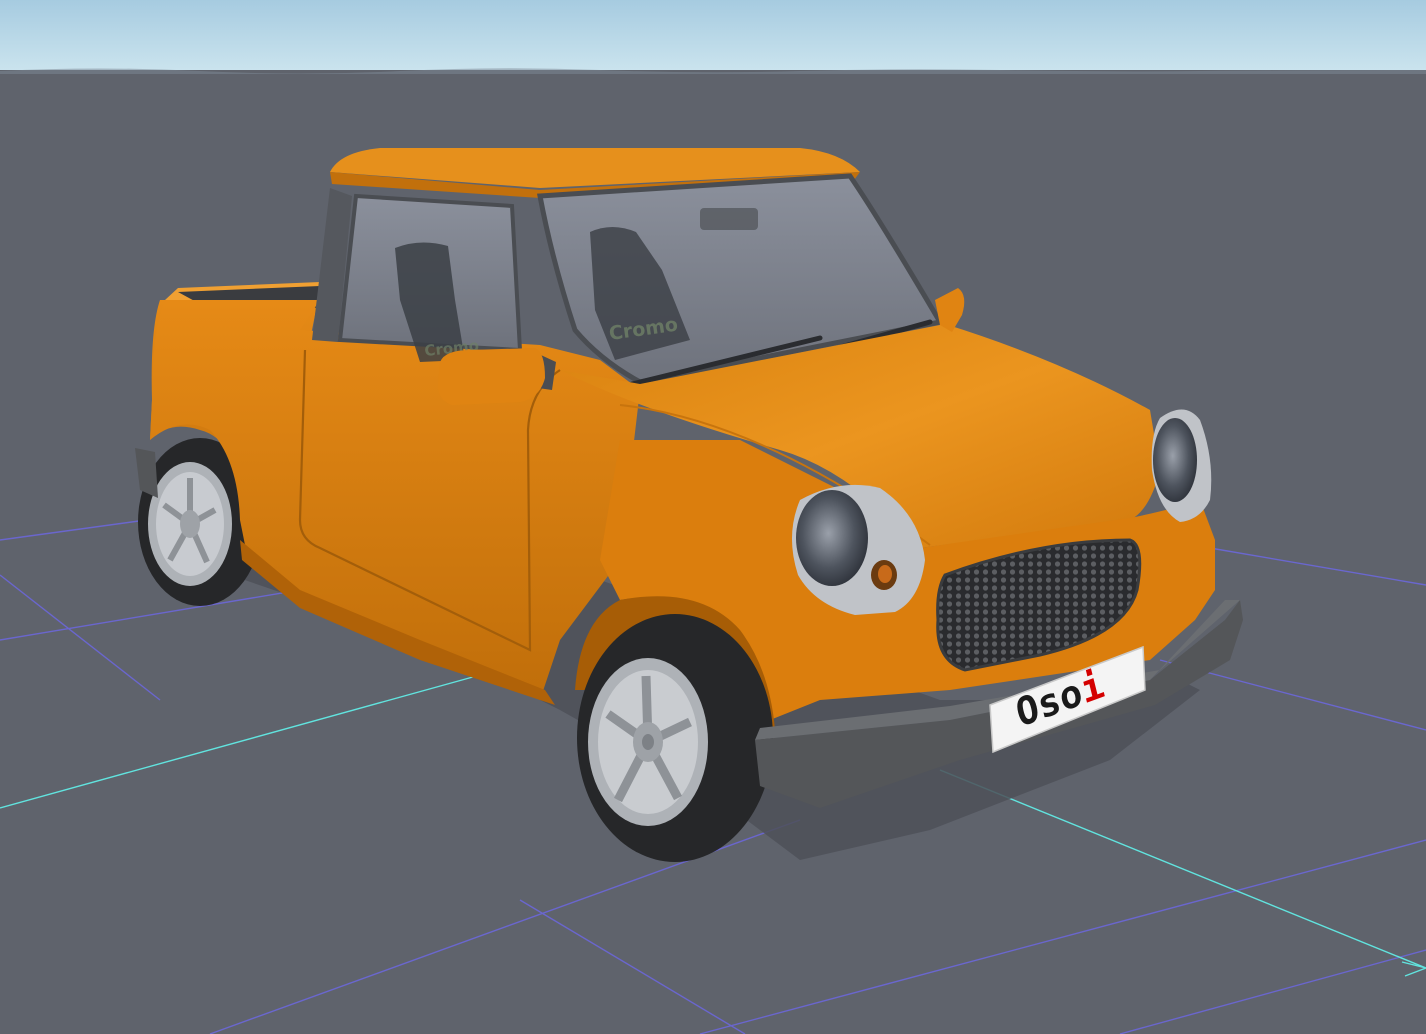 The image size is (1426, 1034). I want to click on interior-mirror, so click(729, 219).